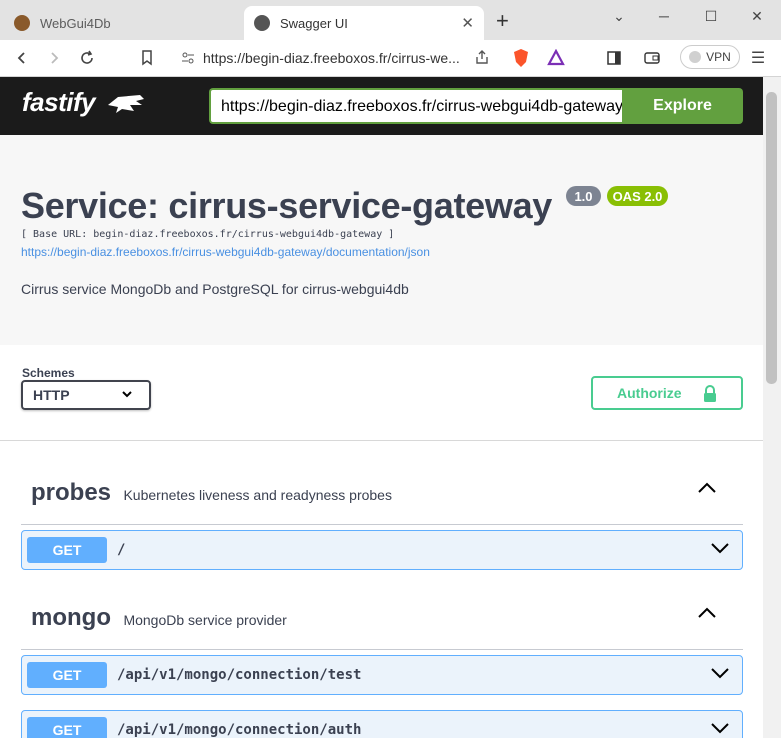 The height and width of the screenshot is (738, 781). I want to click on tab-title: Swagger UI, so click(314, 23).